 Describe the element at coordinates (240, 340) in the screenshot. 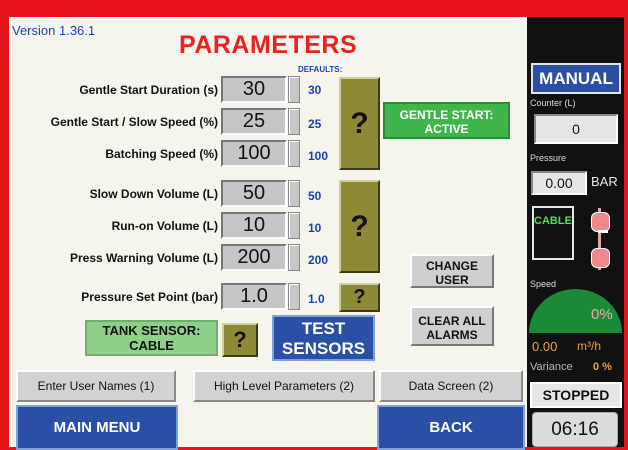

I see `help-button-tank-sensor: ?` at that location.